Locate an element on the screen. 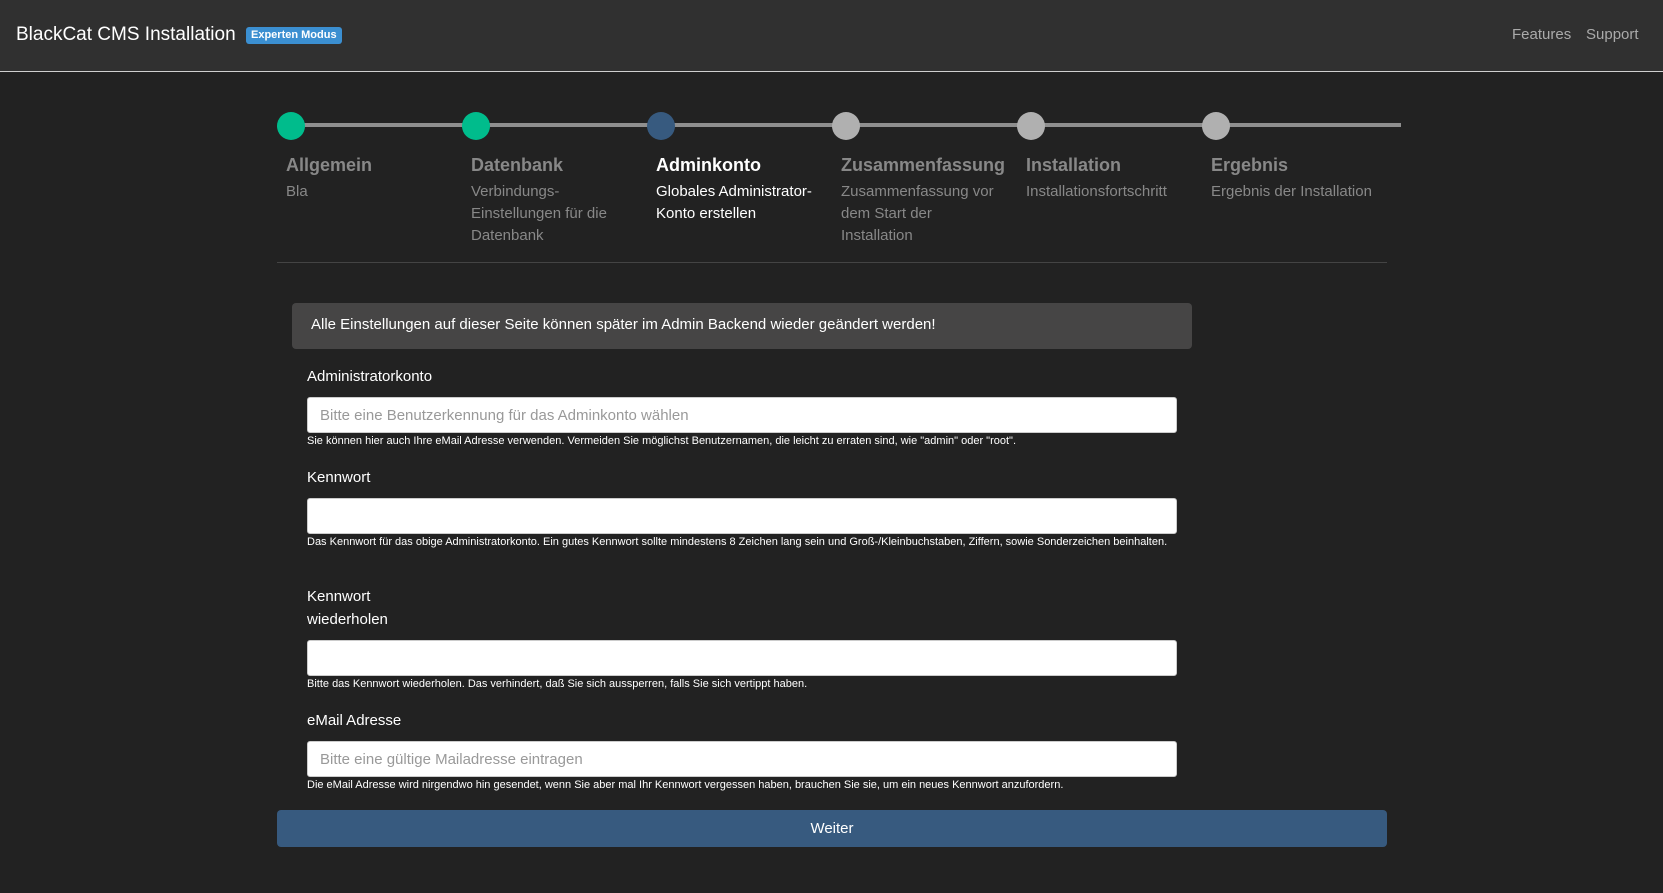  step-title-installation: Installation is located at coordinates (1074, 165).